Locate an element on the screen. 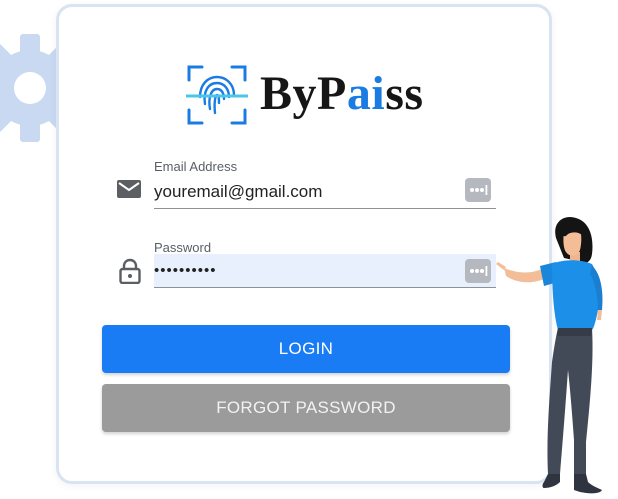 This screenshot has height=499, width=618. envelope-icon is located at coordinates (129, 189).